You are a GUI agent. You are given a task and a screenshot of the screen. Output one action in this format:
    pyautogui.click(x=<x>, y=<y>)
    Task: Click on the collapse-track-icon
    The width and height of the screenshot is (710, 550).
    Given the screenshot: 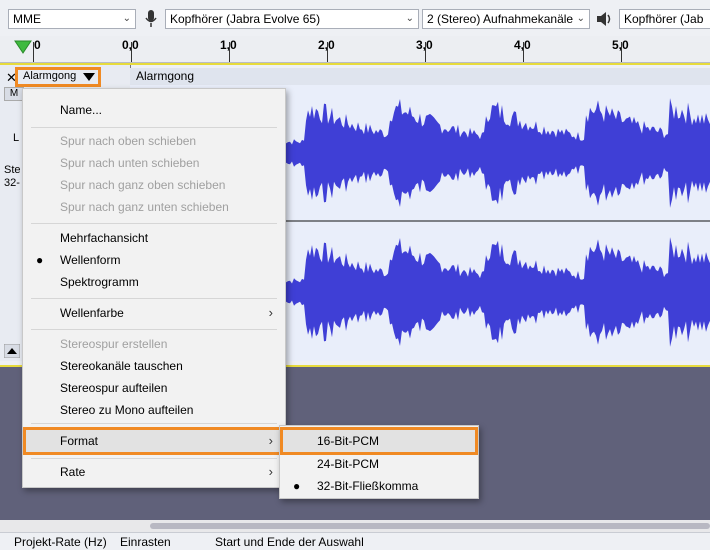 What is the action you would take?
    pyautogui.click(x=12, y=351)
    